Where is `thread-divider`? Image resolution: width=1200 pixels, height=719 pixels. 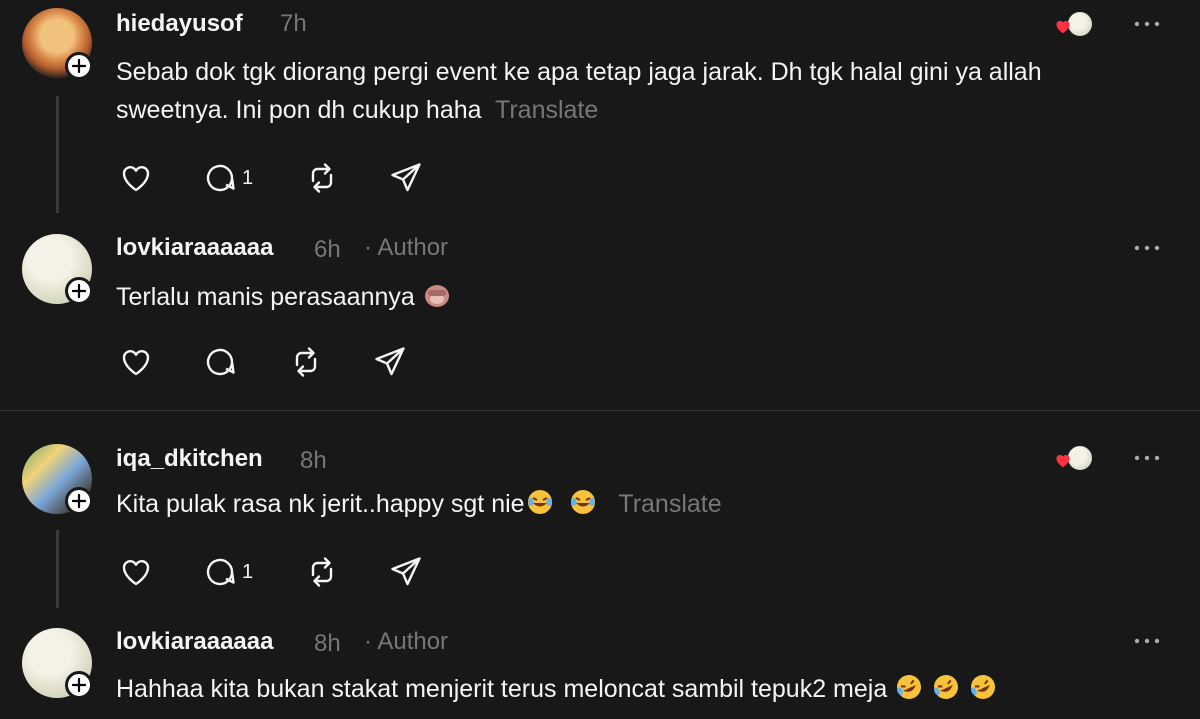 thread-divider is located at coordinates (600, 410).